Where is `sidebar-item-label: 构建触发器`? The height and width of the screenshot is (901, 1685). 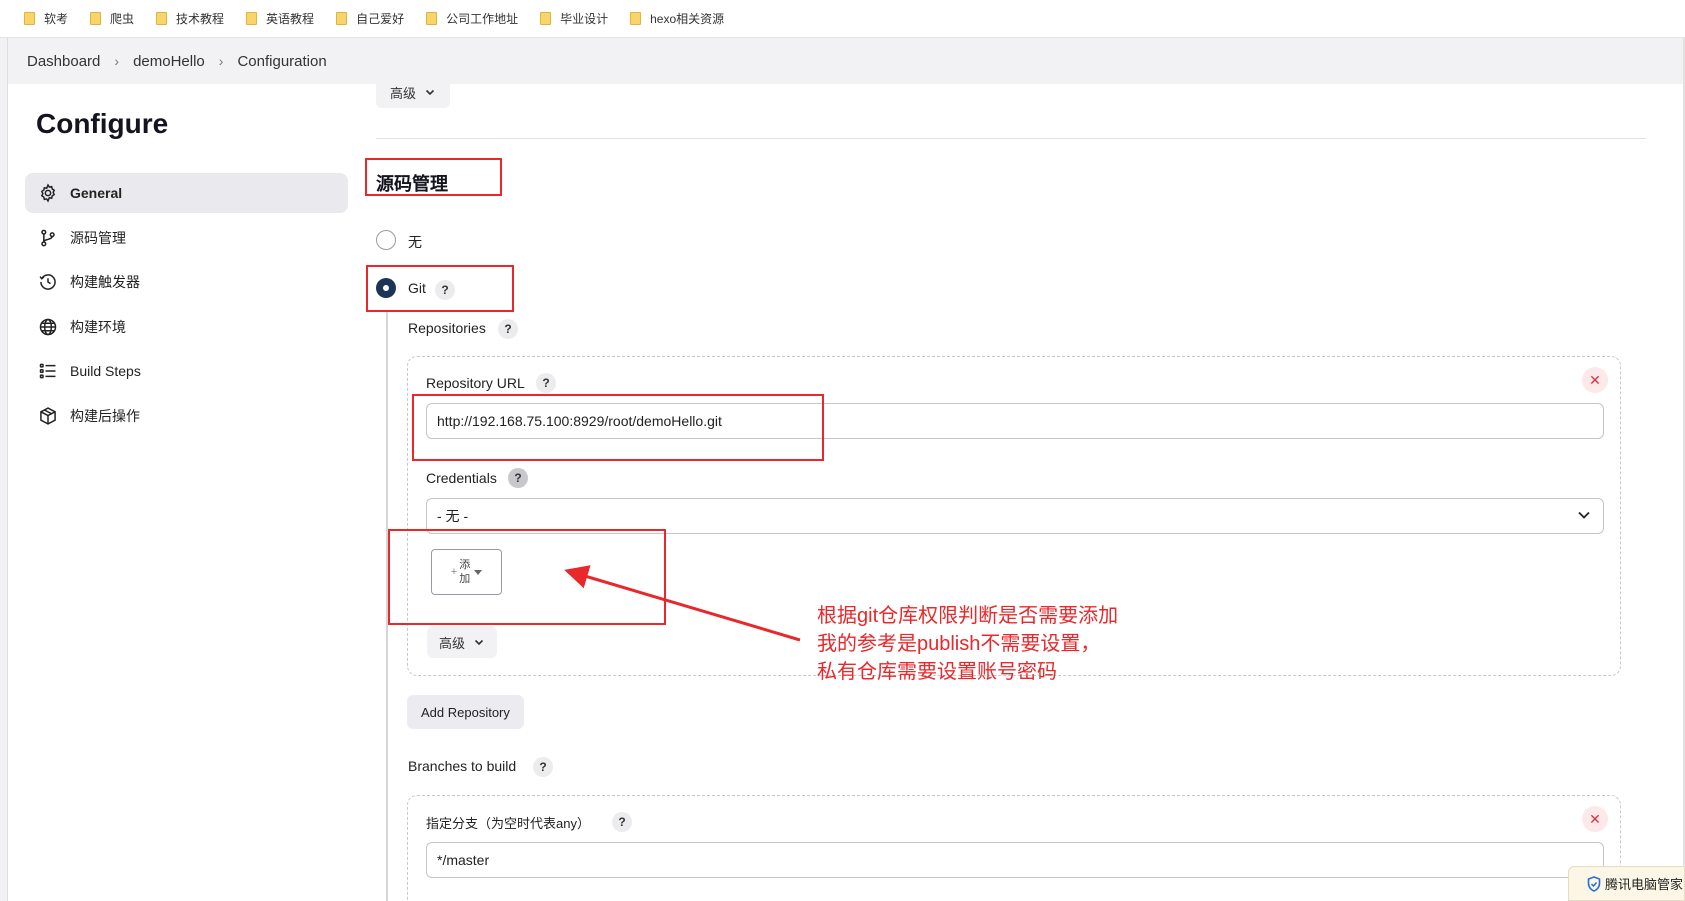
sidebar-item-label: 构建触发器 is located at coordinates (105, 282).